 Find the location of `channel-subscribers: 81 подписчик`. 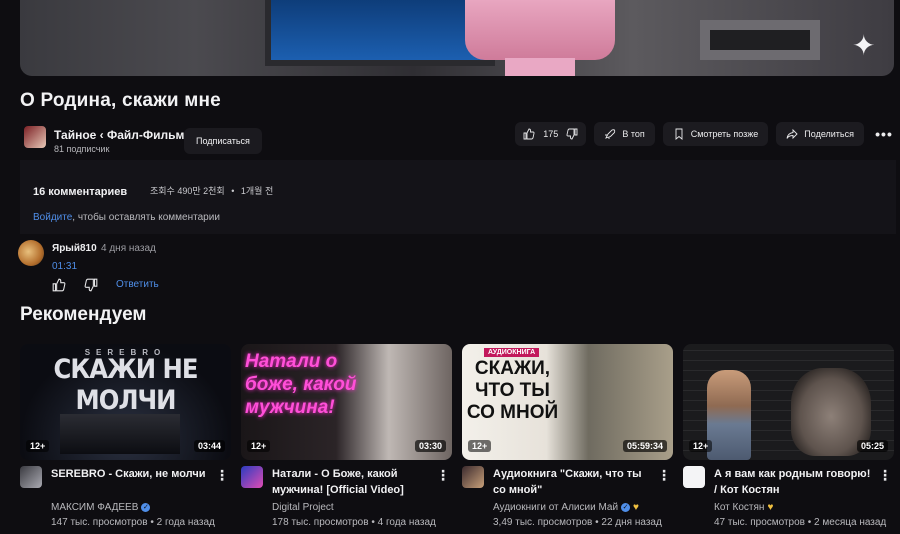

channel-subscribers: 81 подписчик is located at coordinates (82, 149).